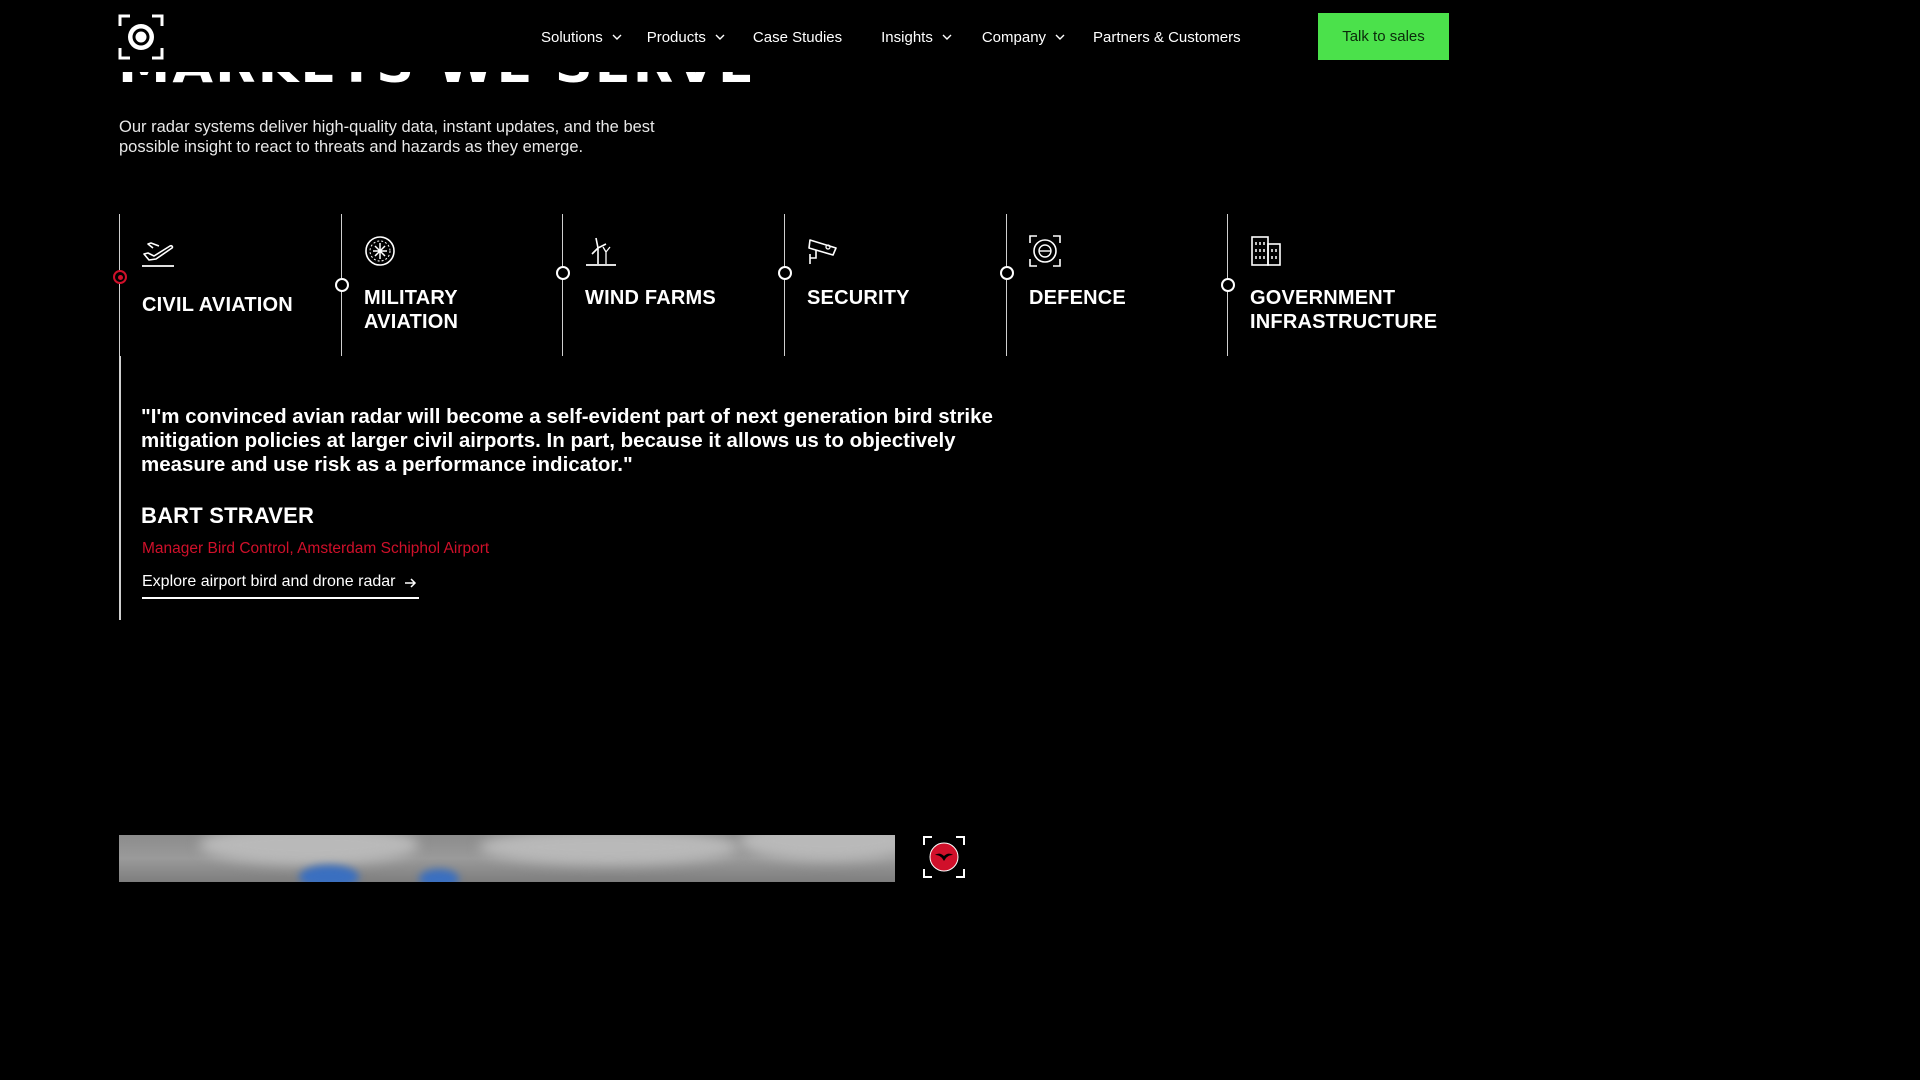  Describe the element at coordinates (572, 37) in the screenshot. I see `nav-label: Solutions` at that location.